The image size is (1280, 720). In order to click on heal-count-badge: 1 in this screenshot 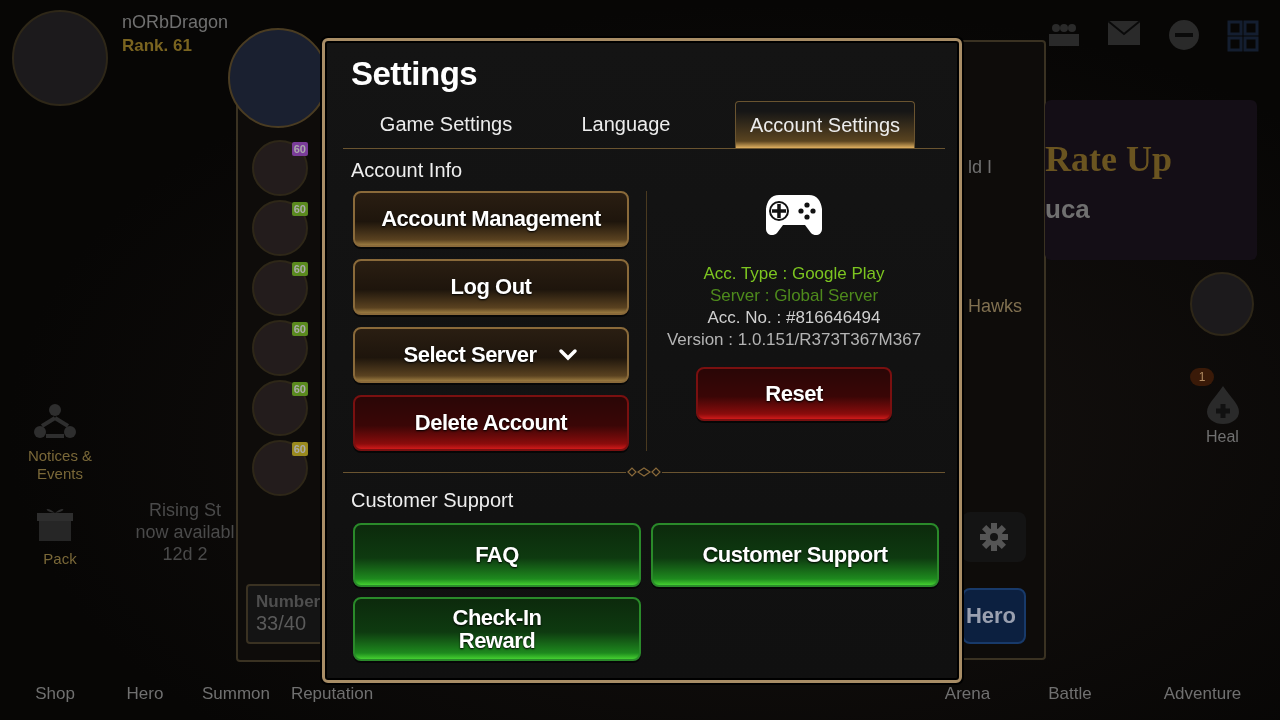, I will do `click(1202, 377)`.